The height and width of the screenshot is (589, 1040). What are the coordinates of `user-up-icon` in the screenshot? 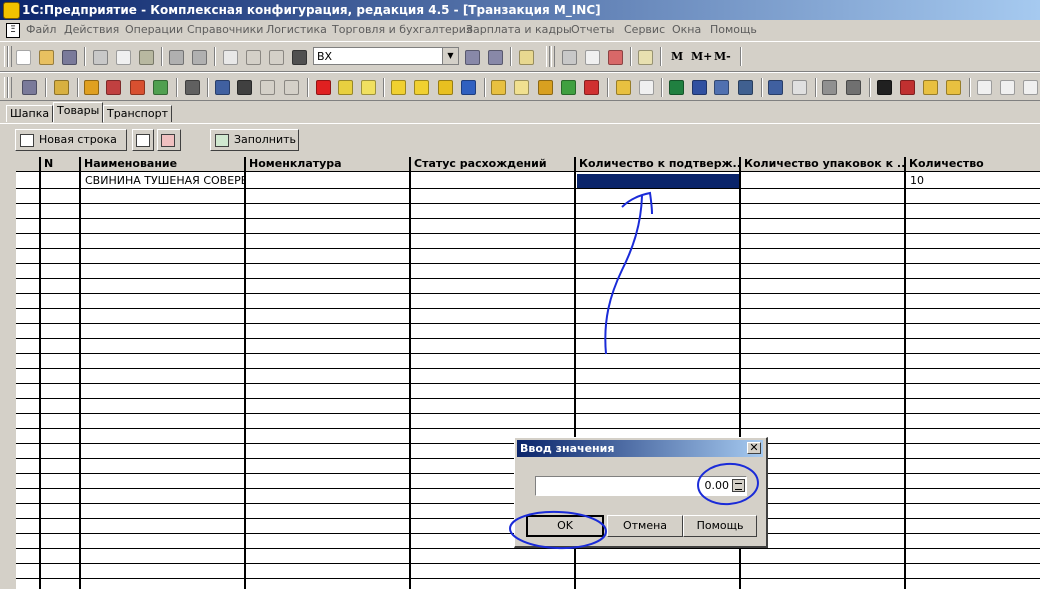 It's located at (721, 87).